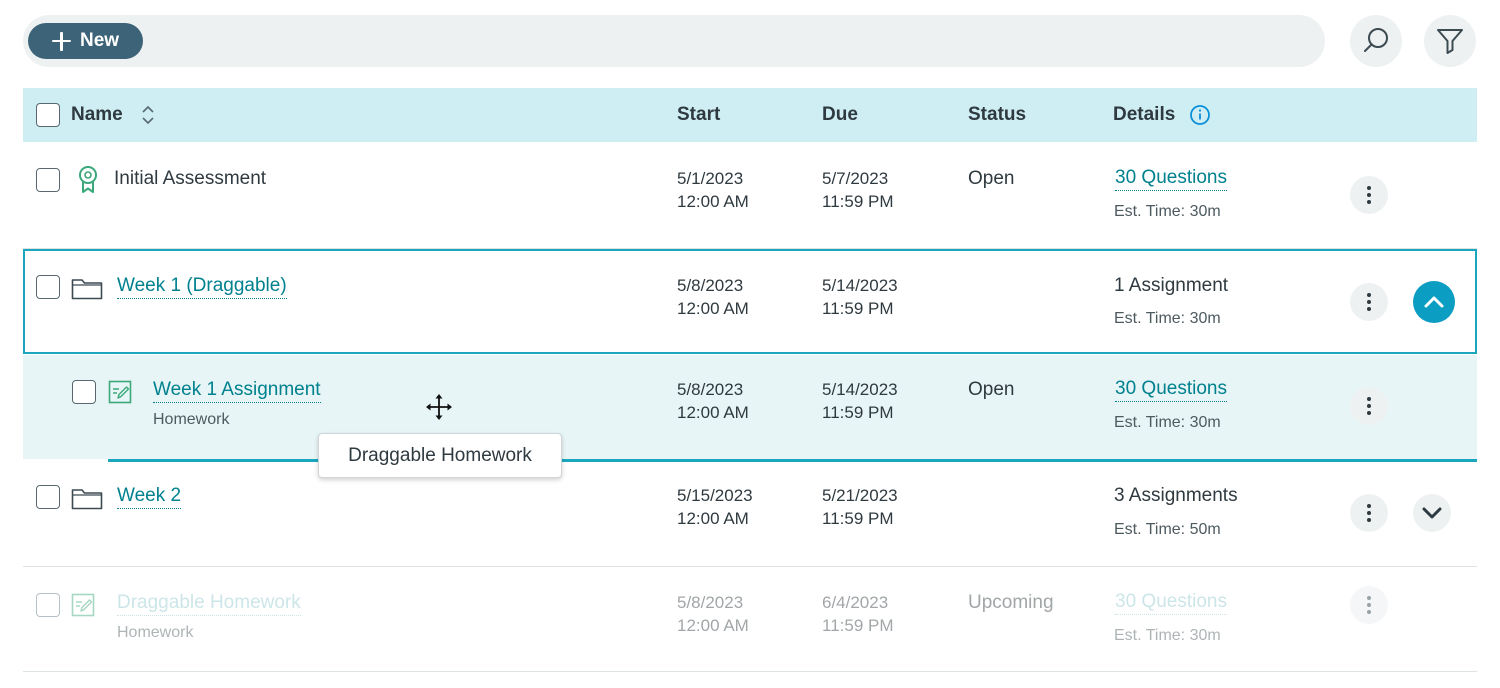 Image resolution: width=1500 pixels, height=688 pixels. I want to click on drag-tooltip: Draggable Homework, so click(440, 455).